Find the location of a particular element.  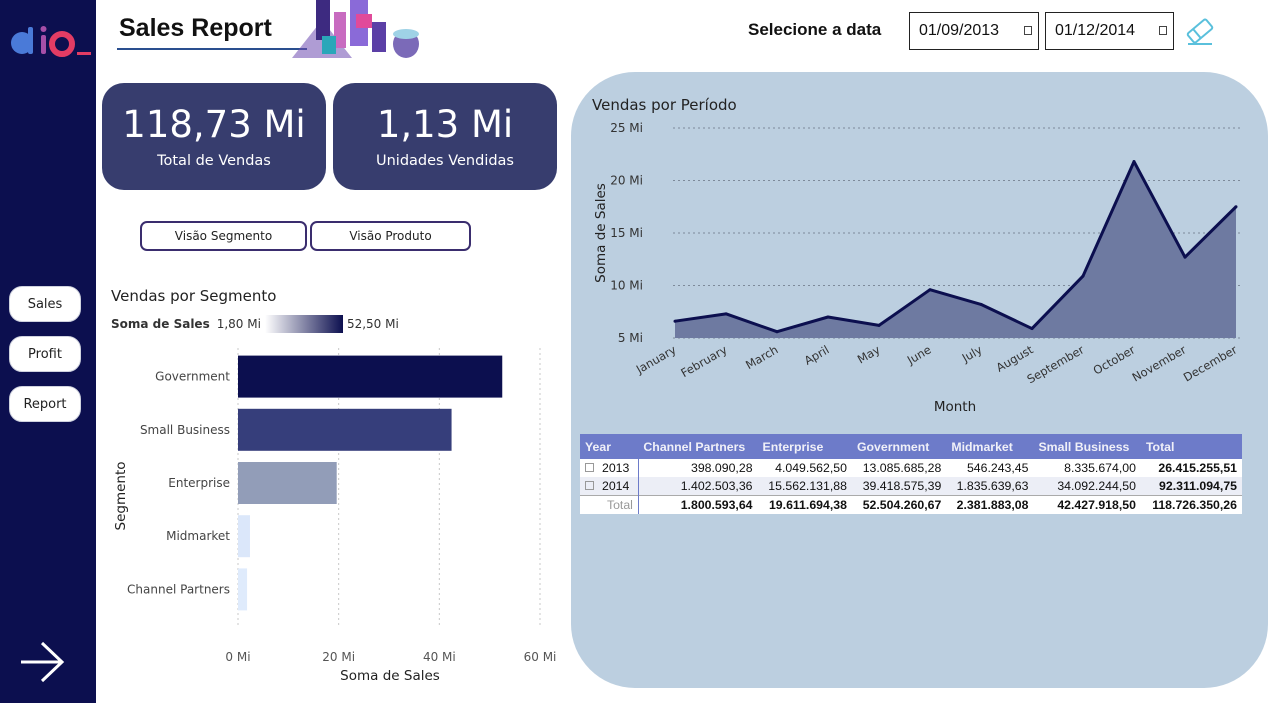

title-underline is located at coordinates (212, 49).